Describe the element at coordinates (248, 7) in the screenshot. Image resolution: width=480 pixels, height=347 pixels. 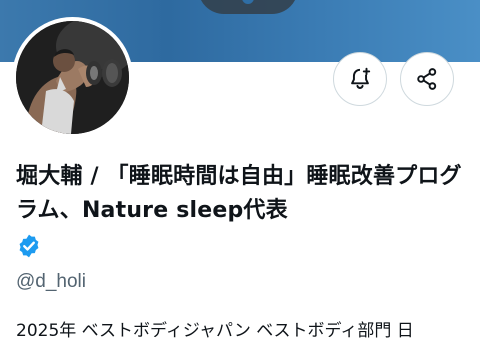
I see `banner-image-shape` at that location.